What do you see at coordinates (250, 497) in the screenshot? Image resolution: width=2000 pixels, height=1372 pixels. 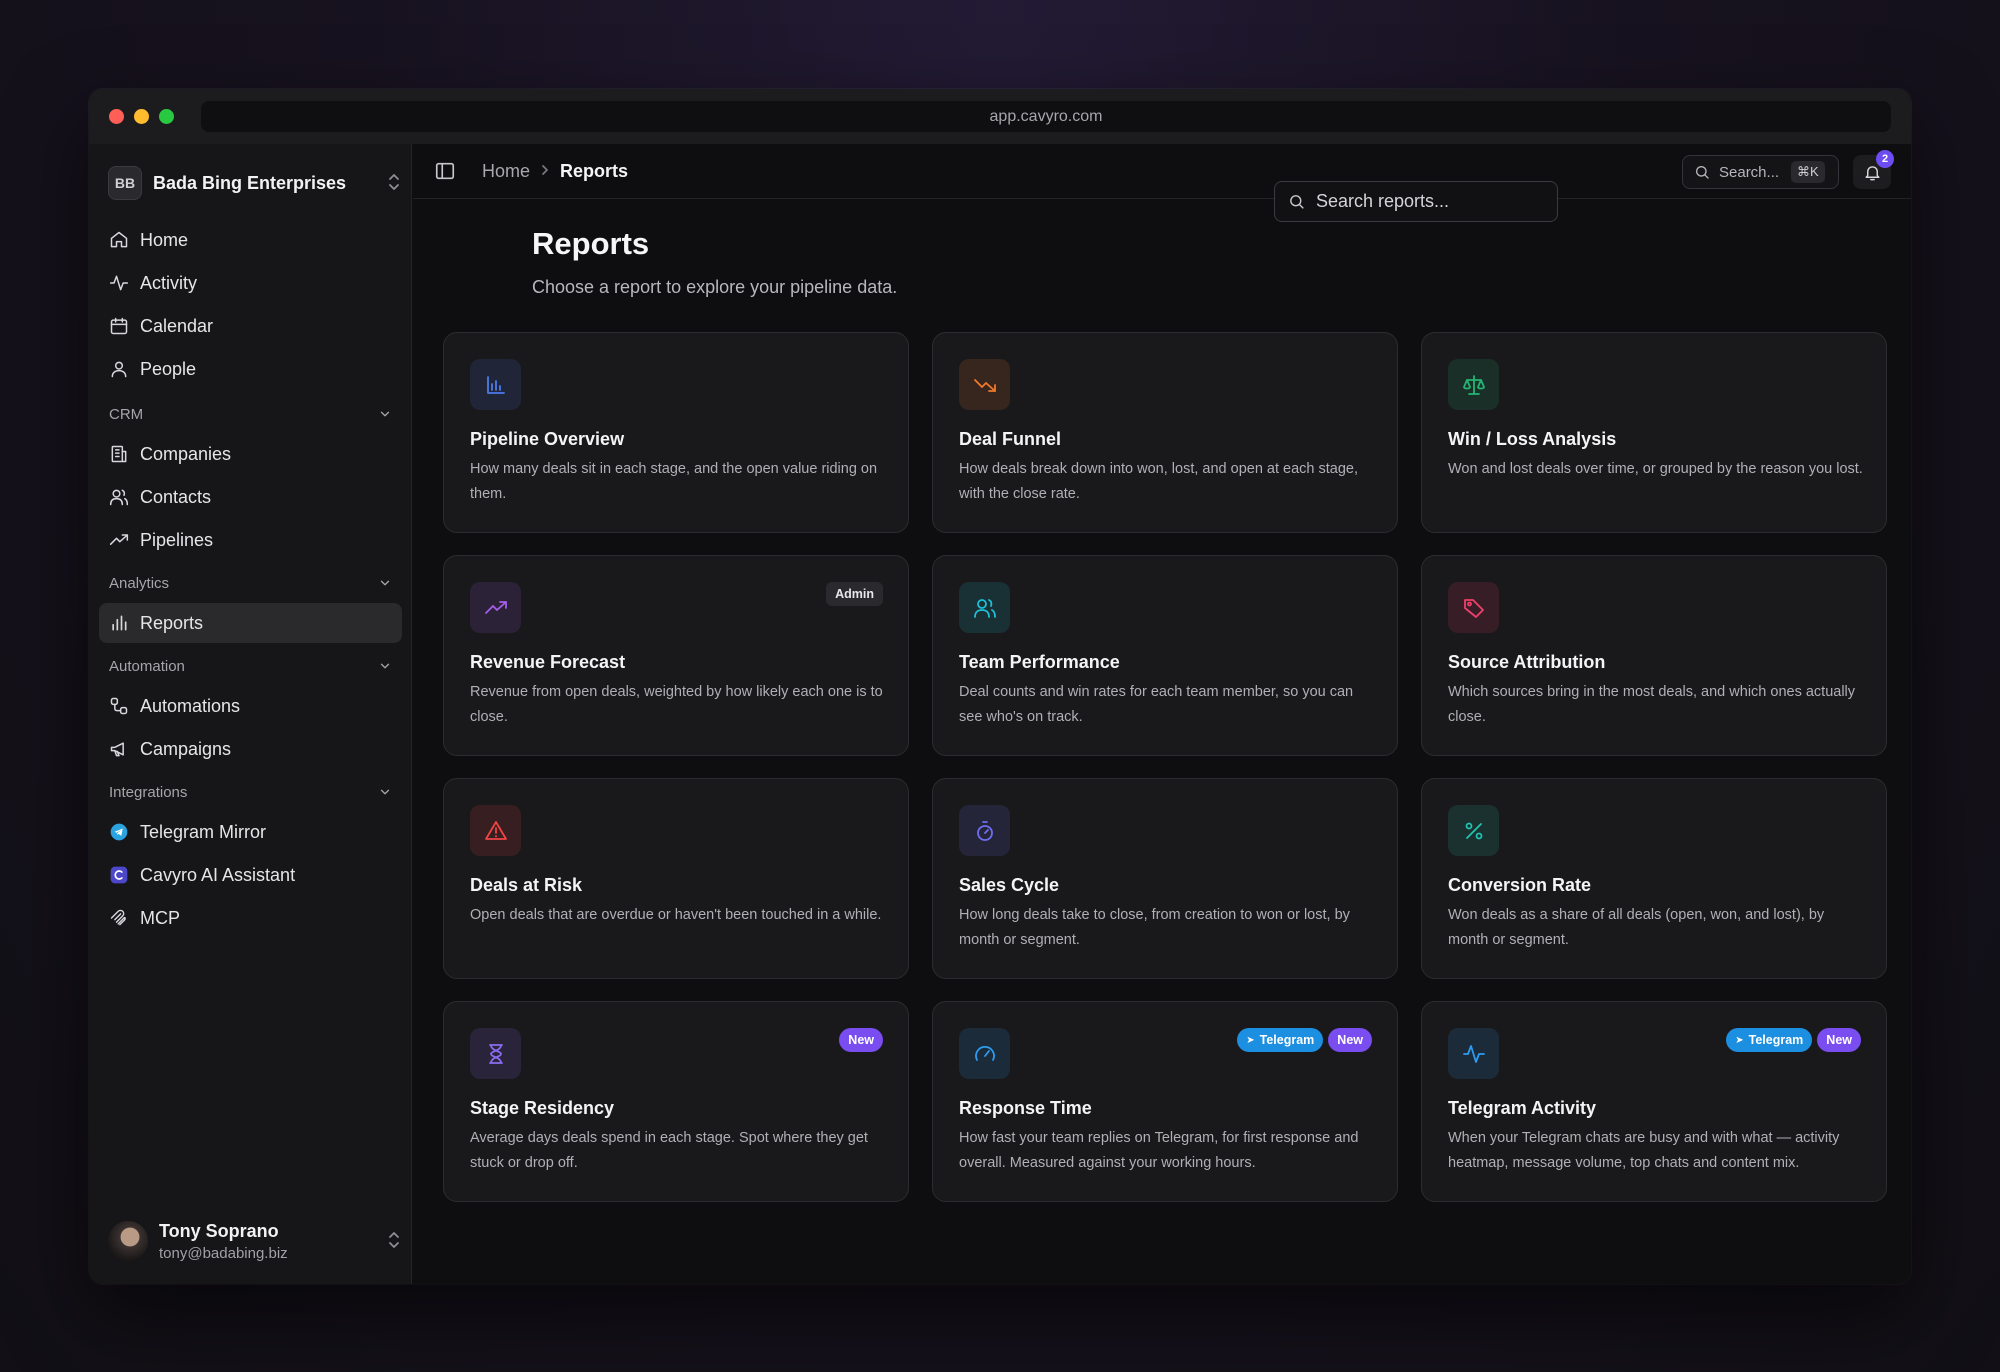 I see `sidebar-item-contacts: Contacts` at bounding box center [250, 497].